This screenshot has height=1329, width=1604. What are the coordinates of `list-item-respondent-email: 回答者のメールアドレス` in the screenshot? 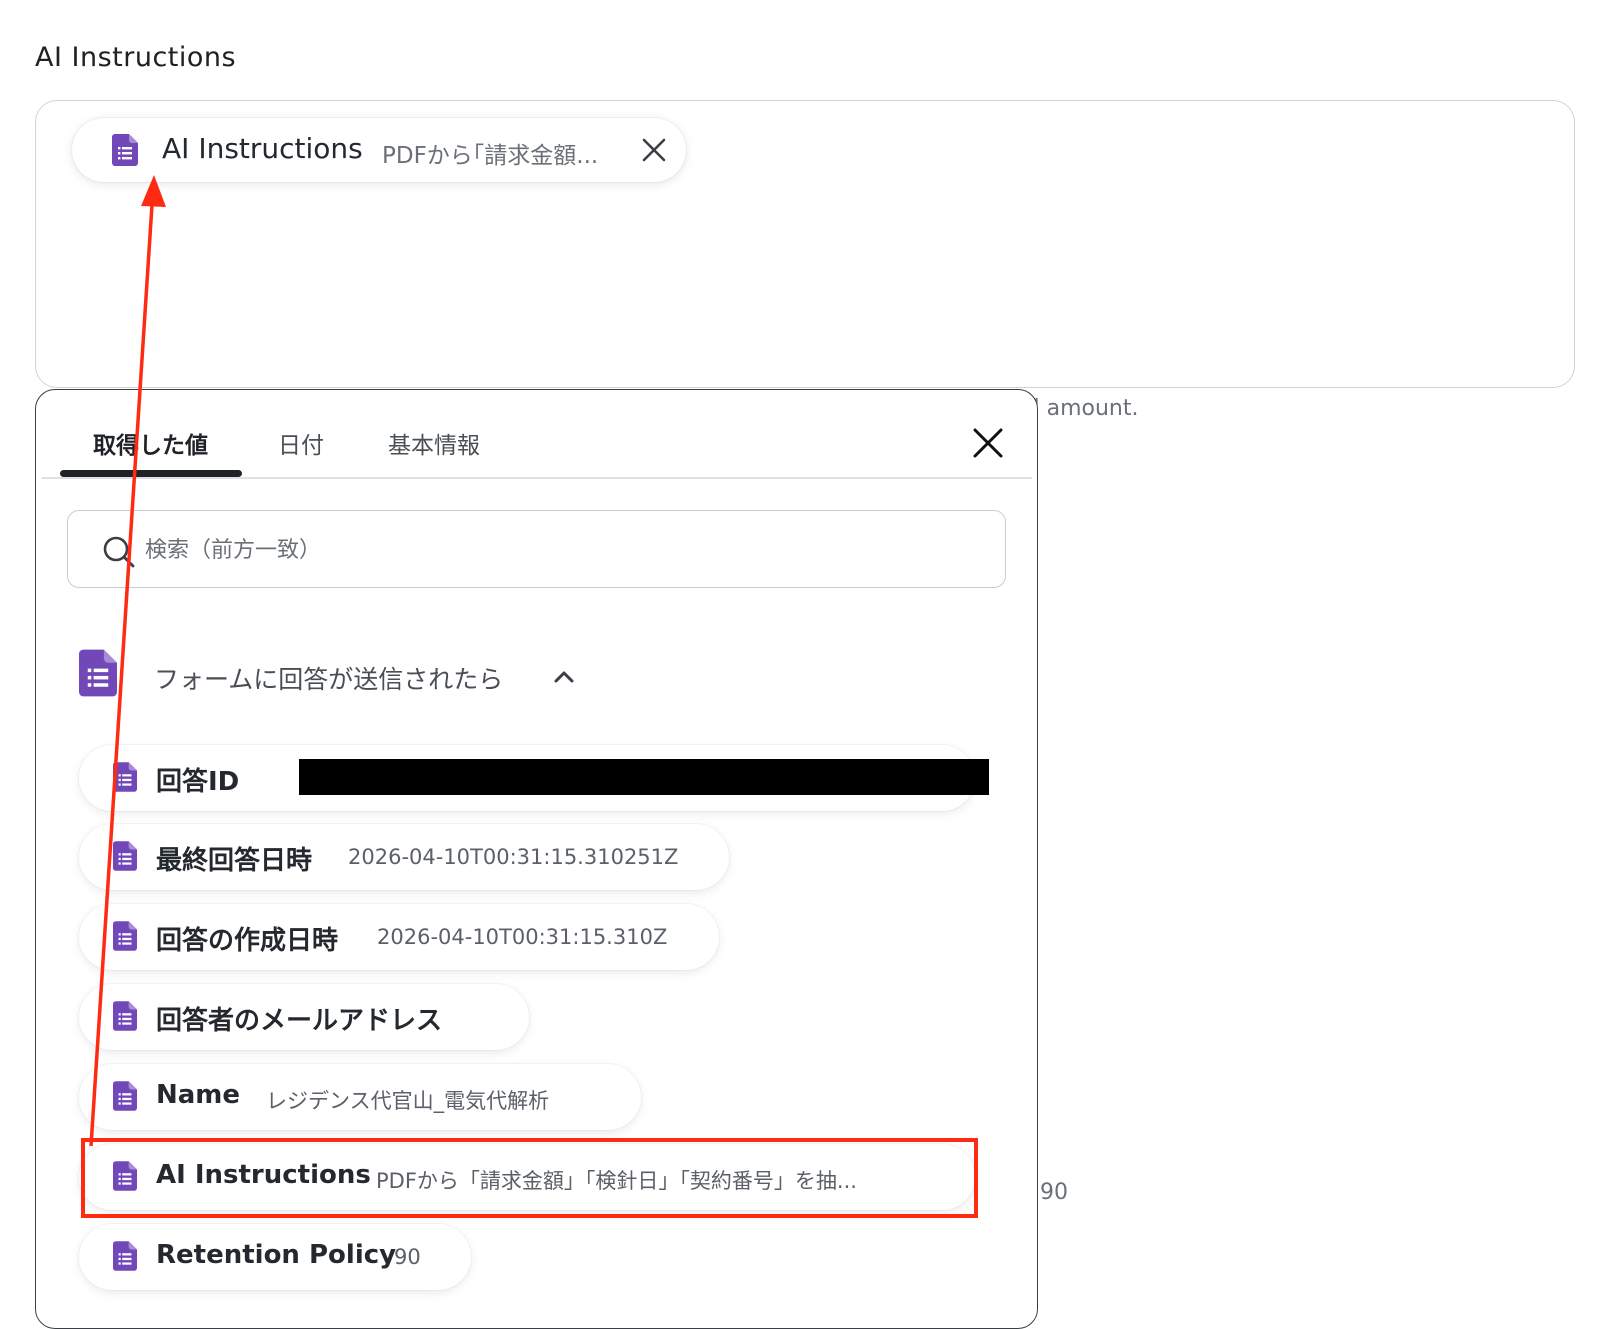 It's located at (304, 1017).